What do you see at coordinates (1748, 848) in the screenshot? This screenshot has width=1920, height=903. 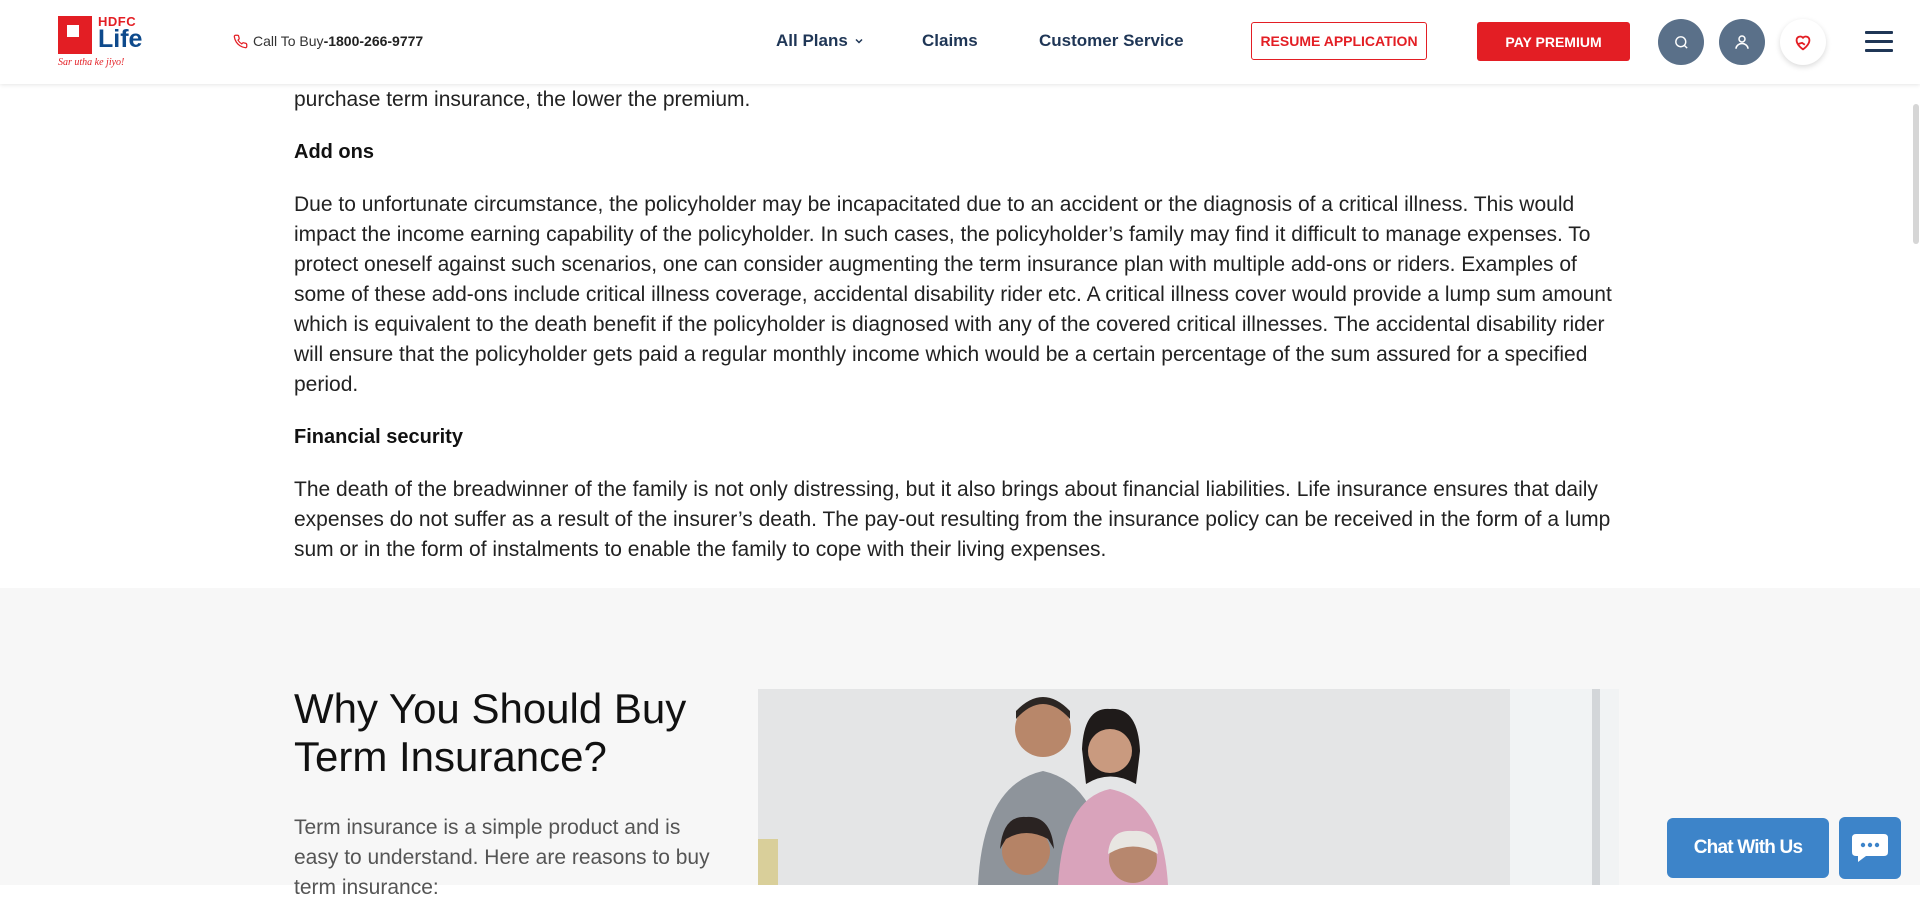 I see `chat-with-us-button: Chat With Us` at bounding box center [1748, 848].